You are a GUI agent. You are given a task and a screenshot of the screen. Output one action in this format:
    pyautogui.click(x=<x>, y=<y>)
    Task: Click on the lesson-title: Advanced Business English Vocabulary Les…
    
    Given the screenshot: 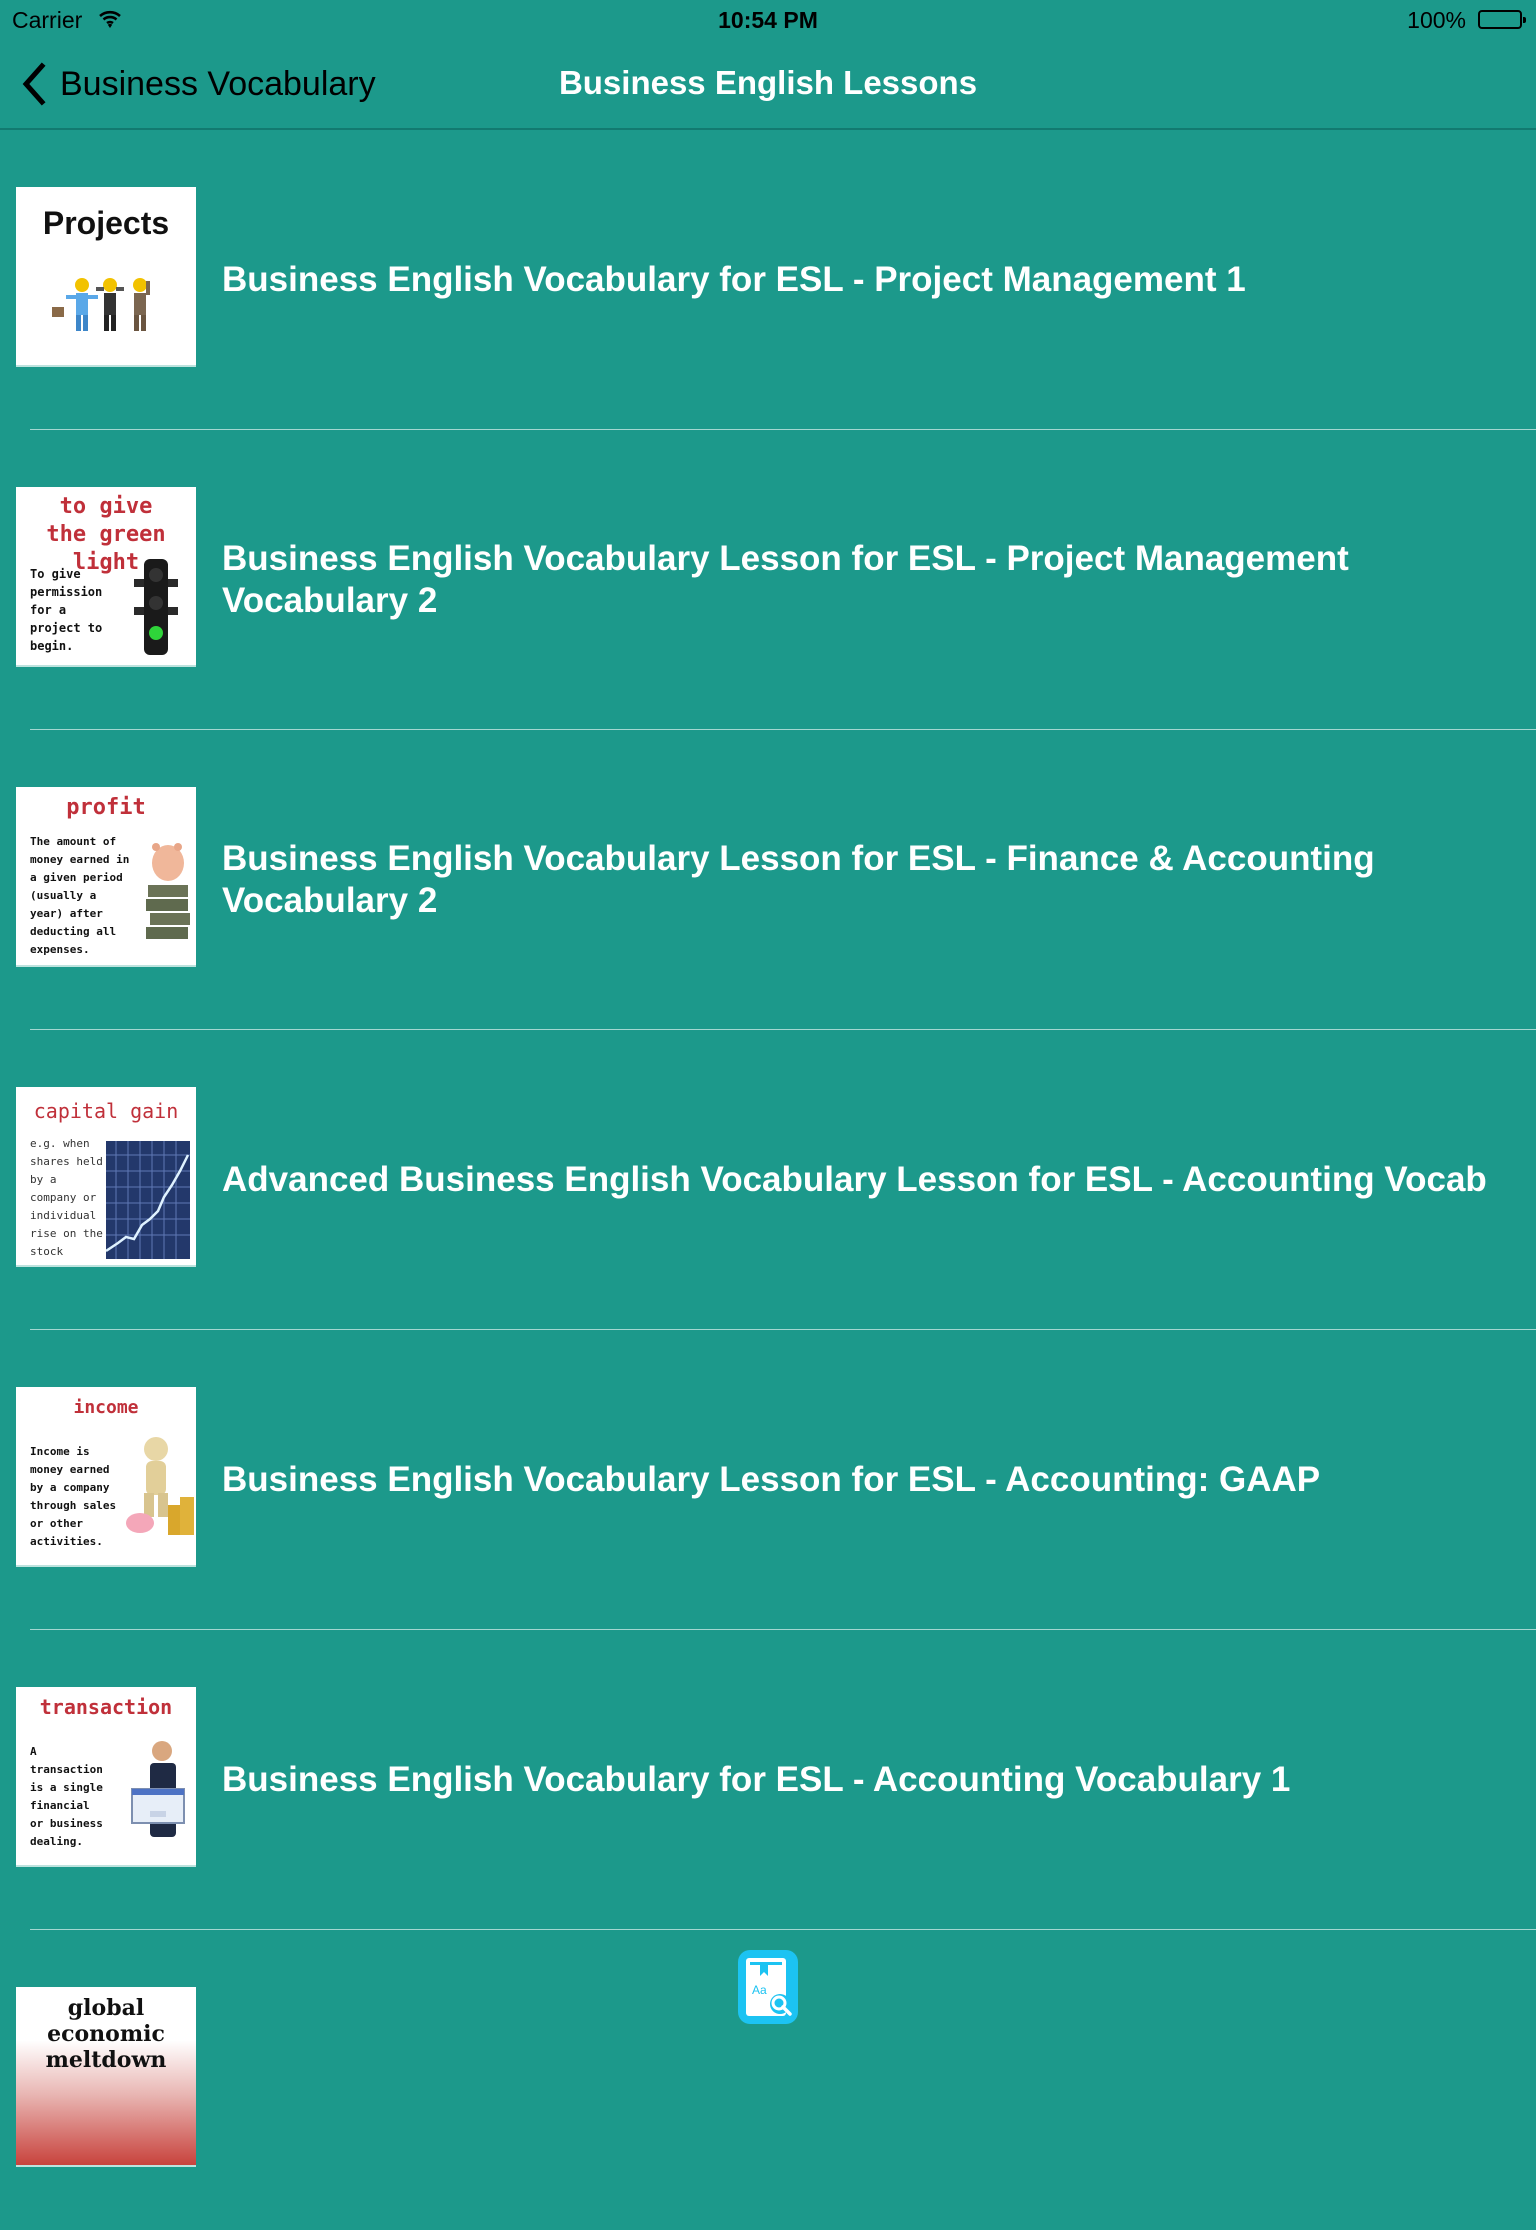 What is the action you would take?
    pyautogui.click(x=854, y=1179)
    